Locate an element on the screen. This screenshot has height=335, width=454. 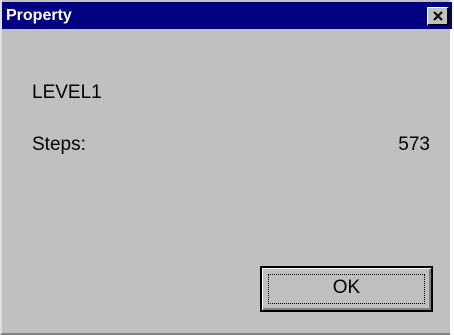
ok-button: OK is located at coordinates (346, 289).